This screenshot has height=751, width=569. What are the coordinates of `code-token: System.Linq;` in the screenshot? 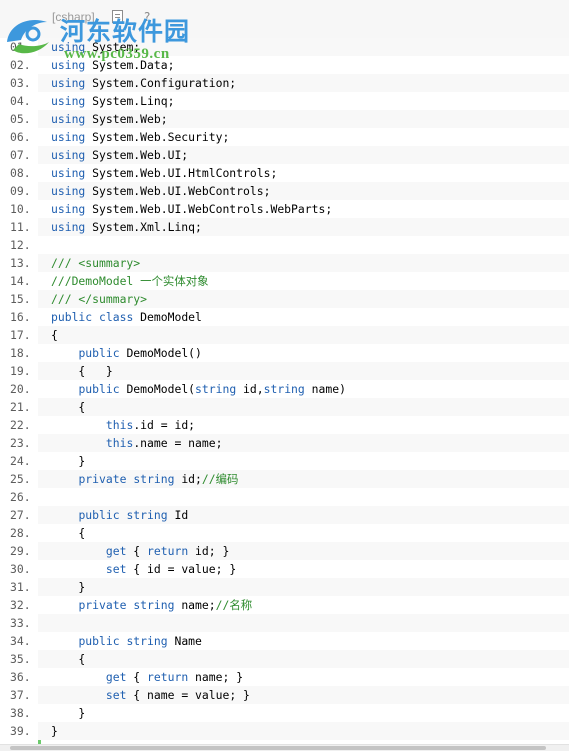 It's located at (130, 101).